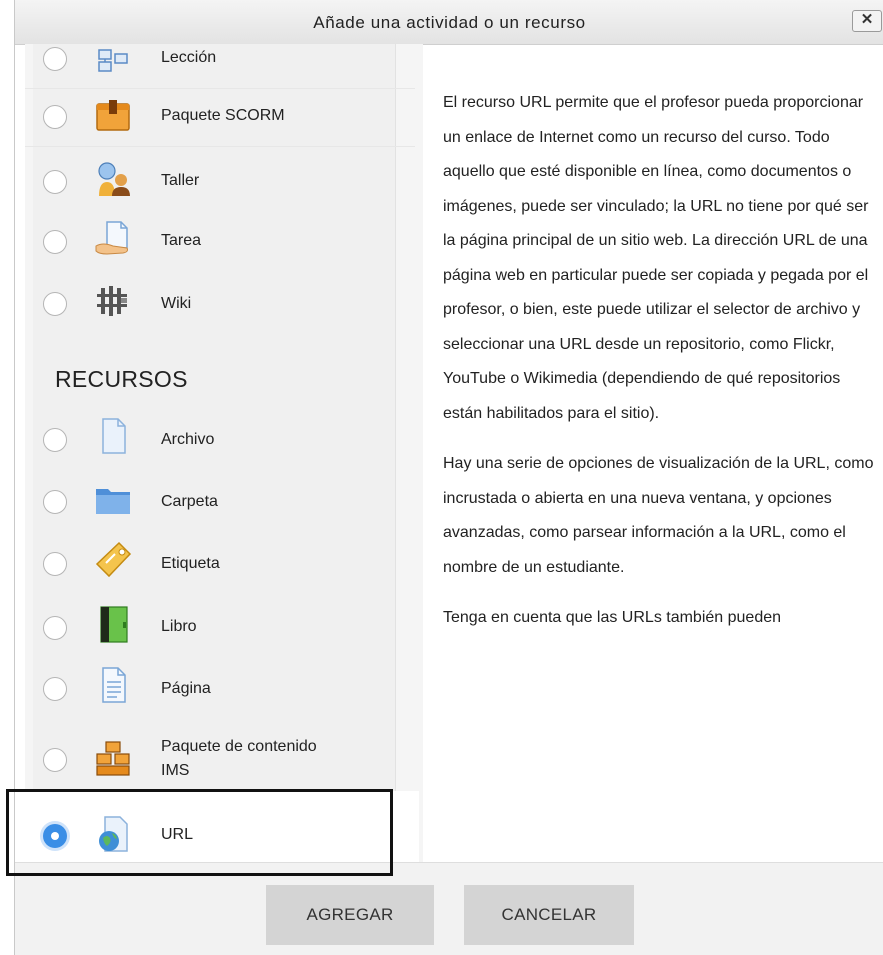 The width and height of the screenshot is (883, 955). I want to click on option-archivo: Archivo, so click(220, 439).